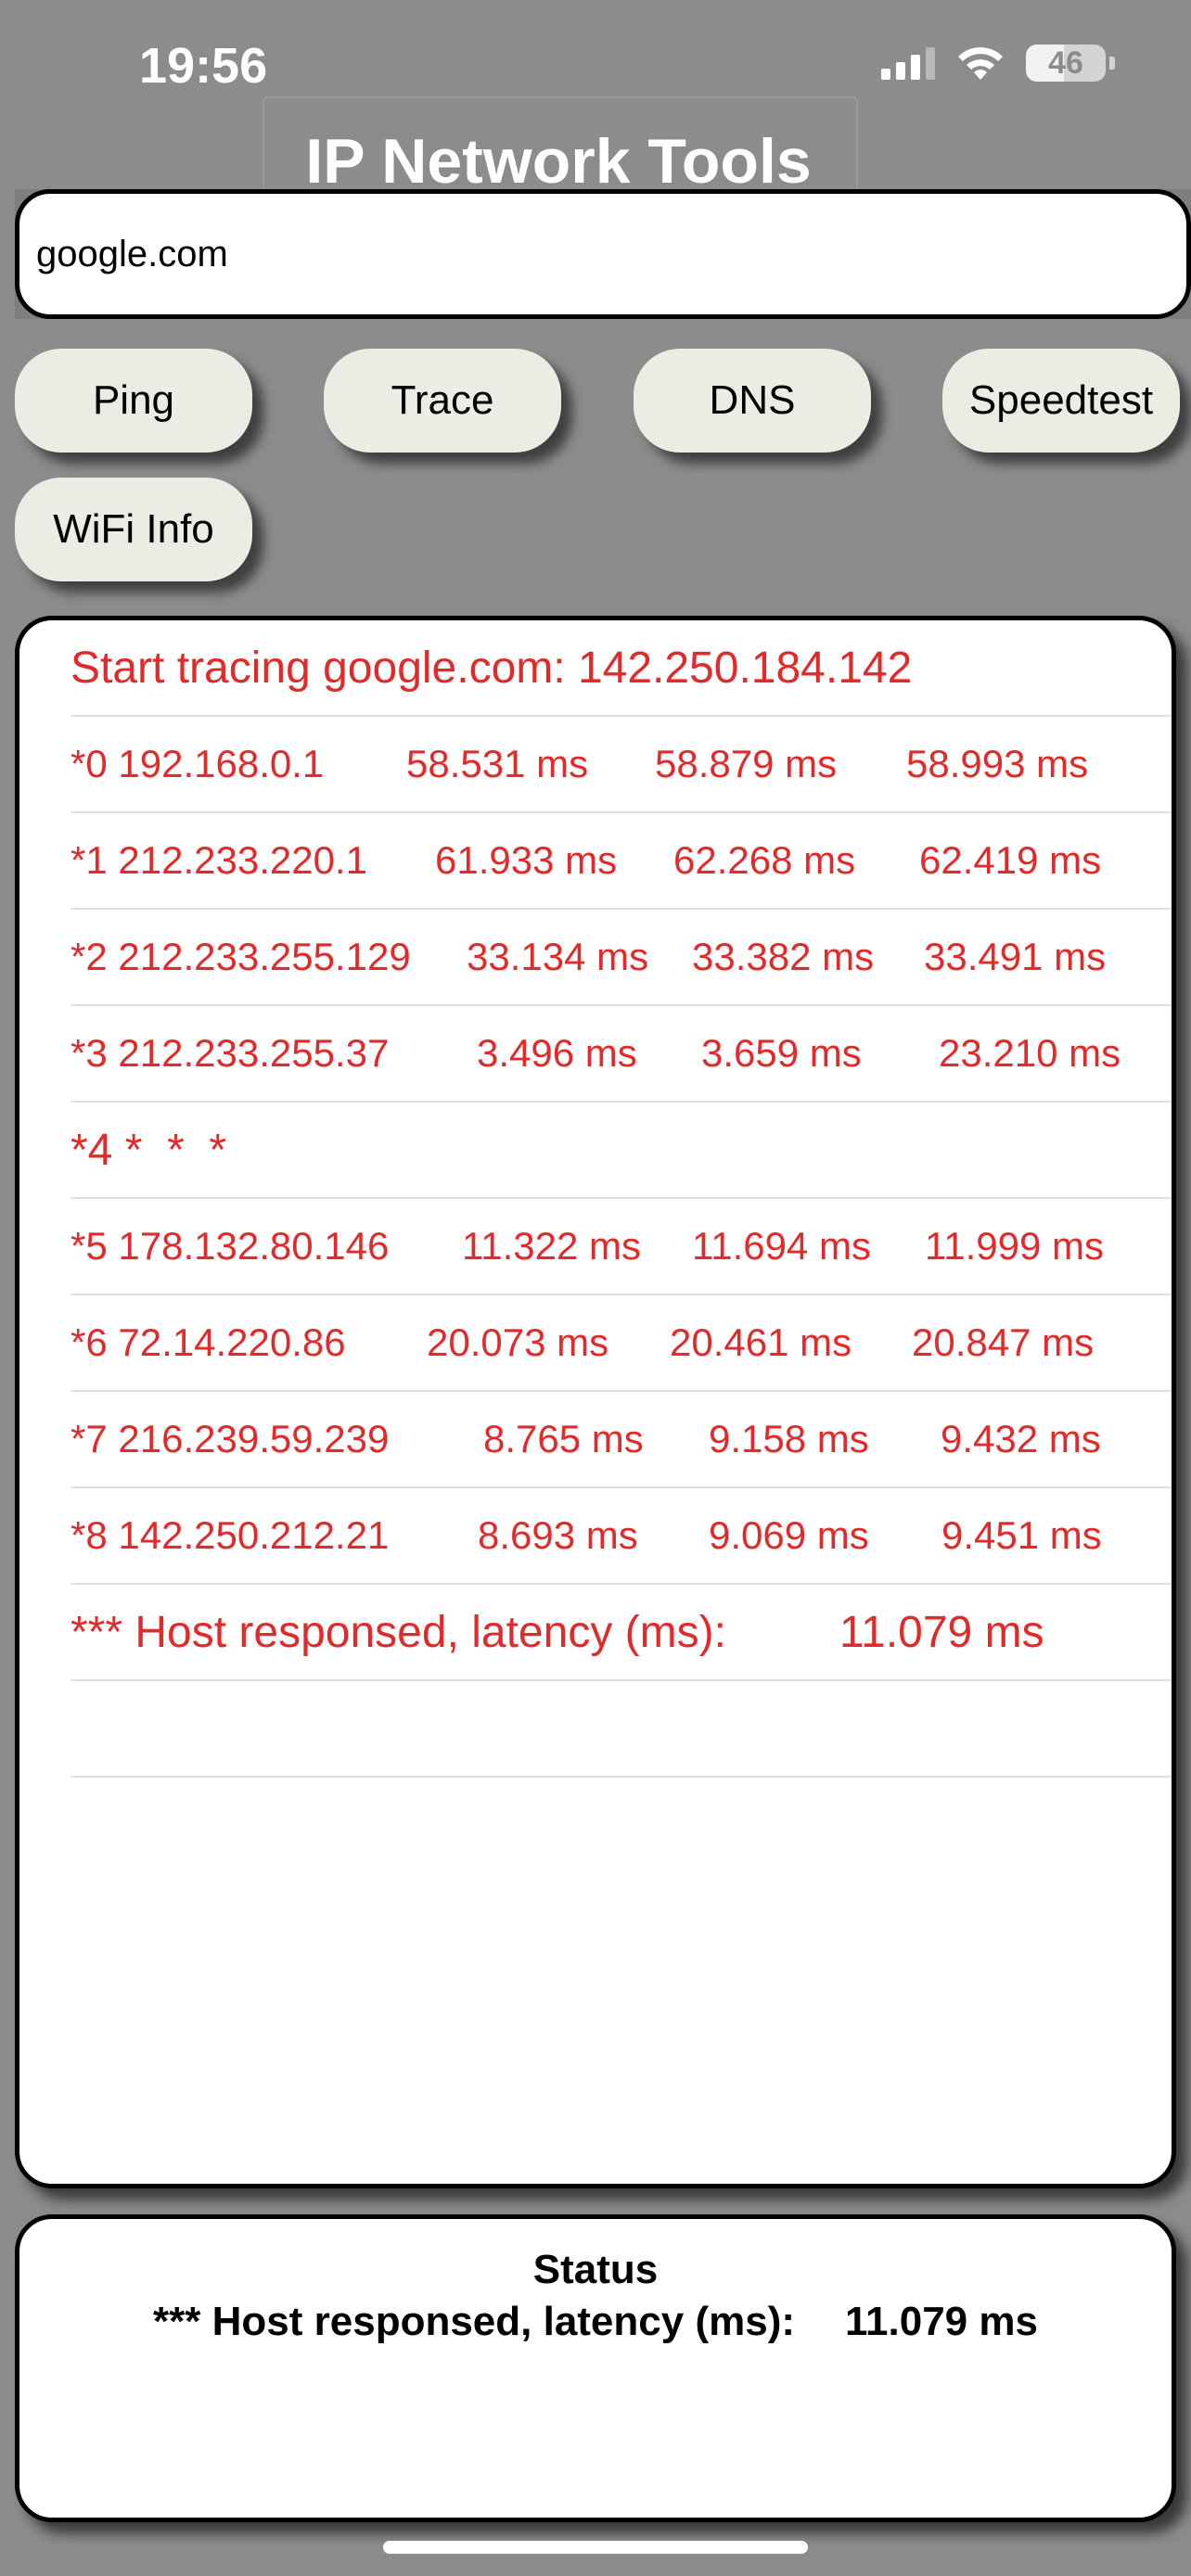  I want to click on hop-address: *7 216.239.59.239, so click(230, 1438).